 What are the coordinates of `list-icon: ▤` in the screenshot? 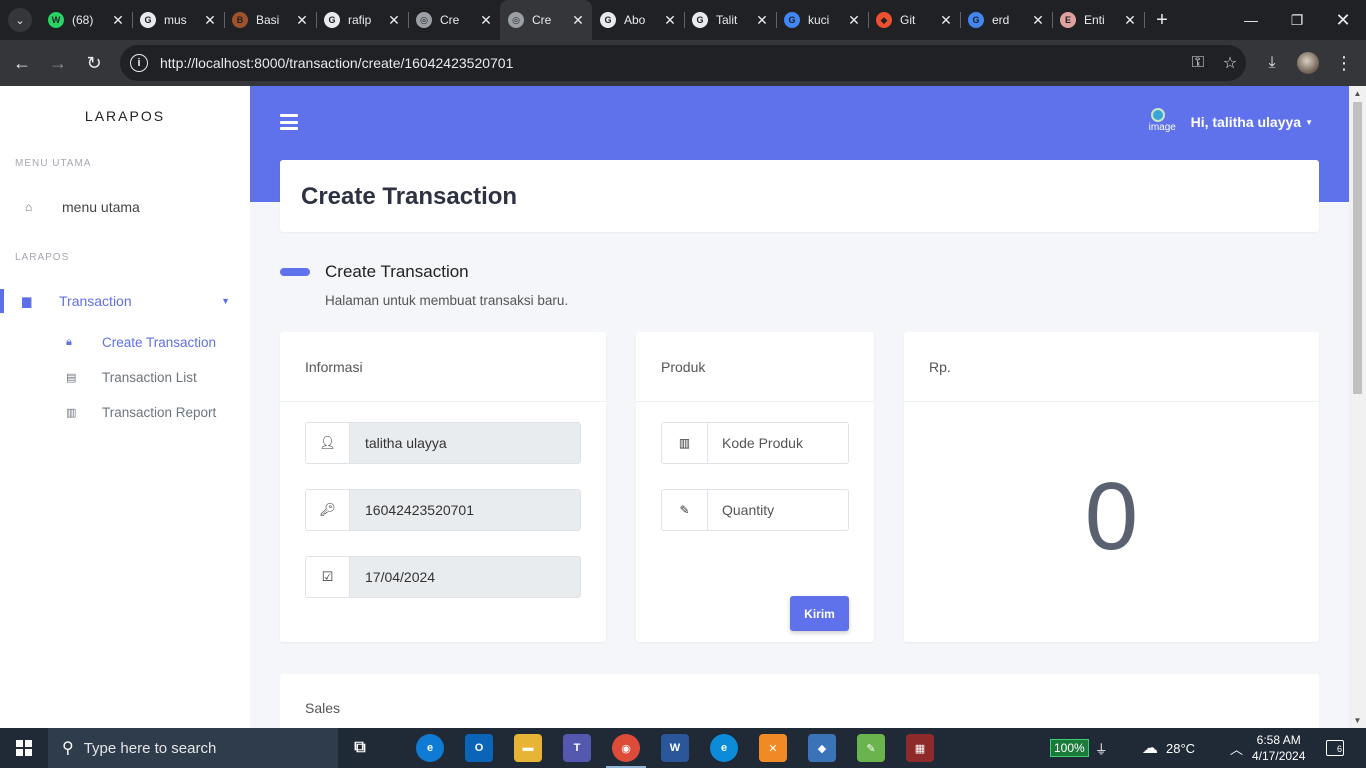 It's located at (71, 377).